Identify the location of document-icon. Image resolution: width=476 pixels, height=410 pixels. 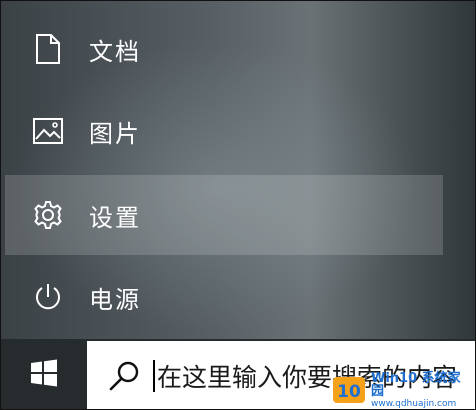
(48, 49).